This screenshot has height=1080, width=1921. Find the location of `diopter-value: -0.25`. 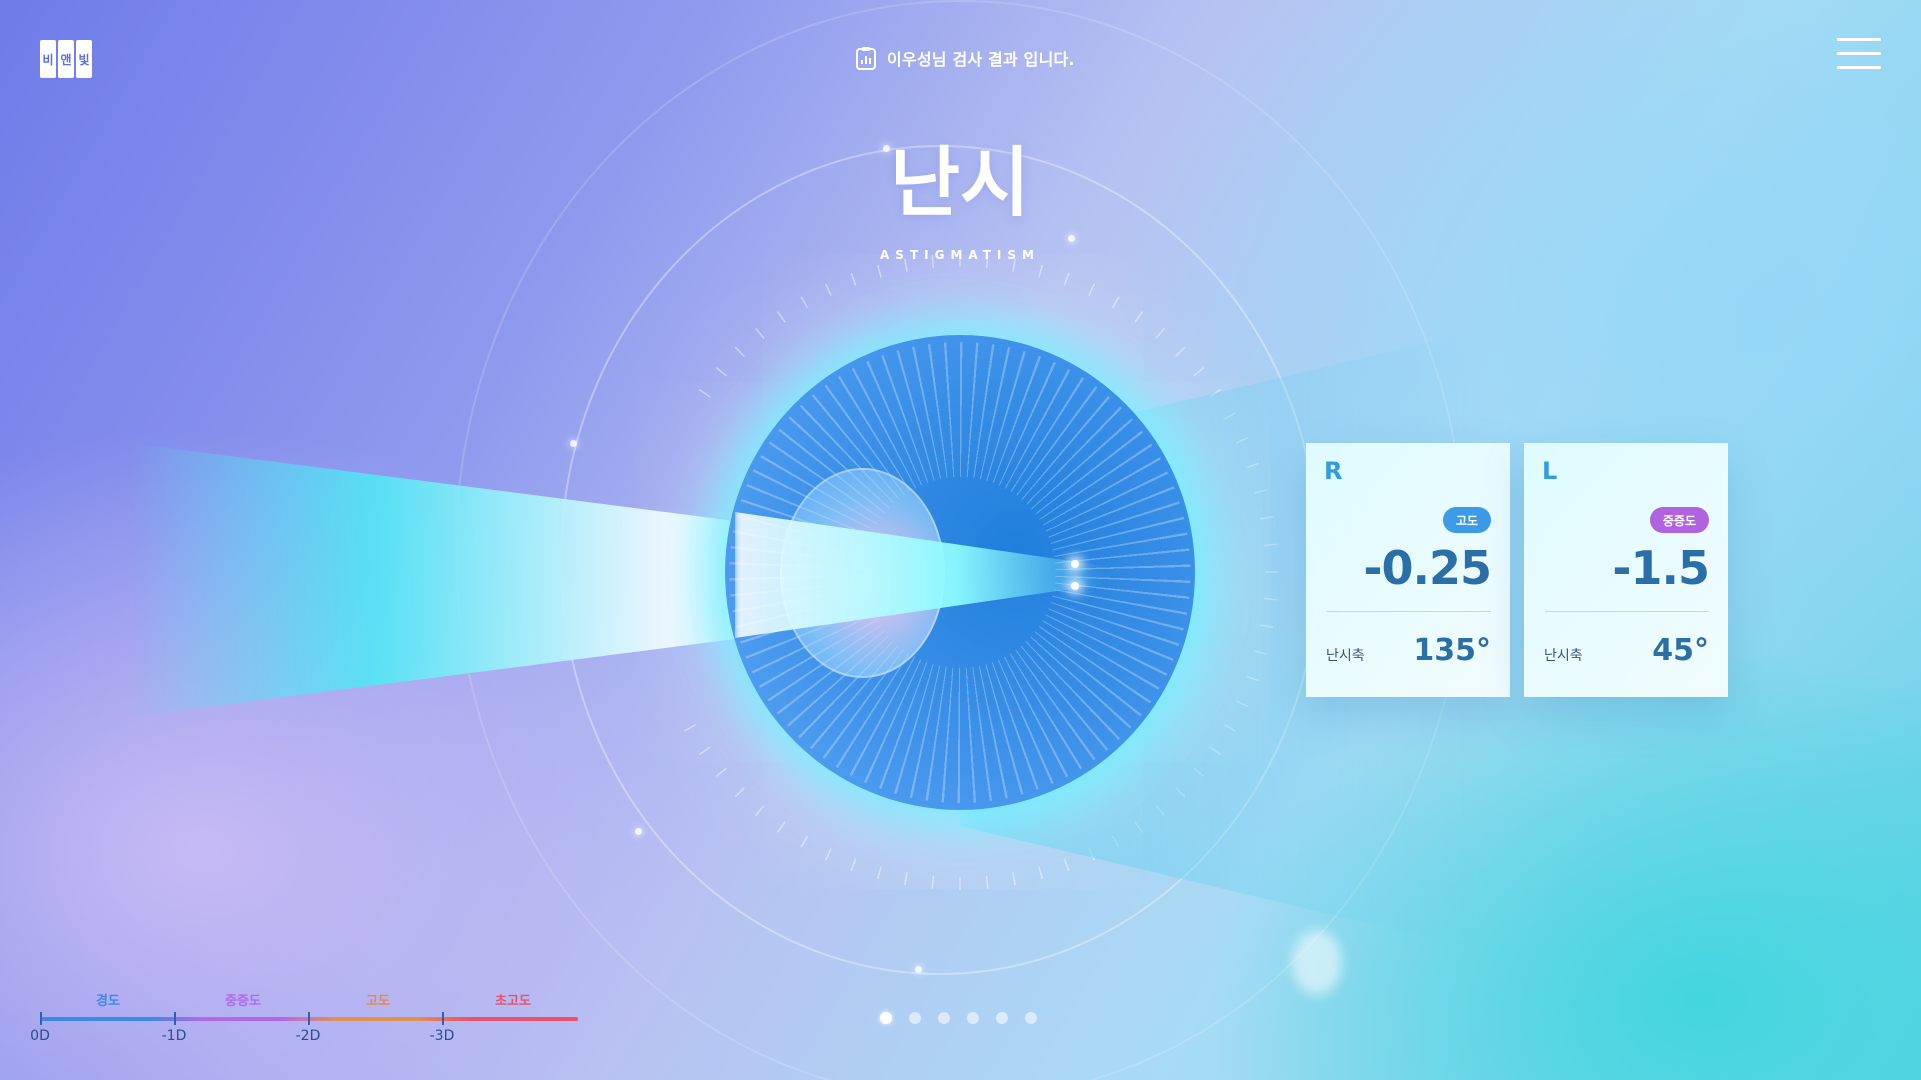

diopter-value: -0.25 is located at coordinates (1427, 568).